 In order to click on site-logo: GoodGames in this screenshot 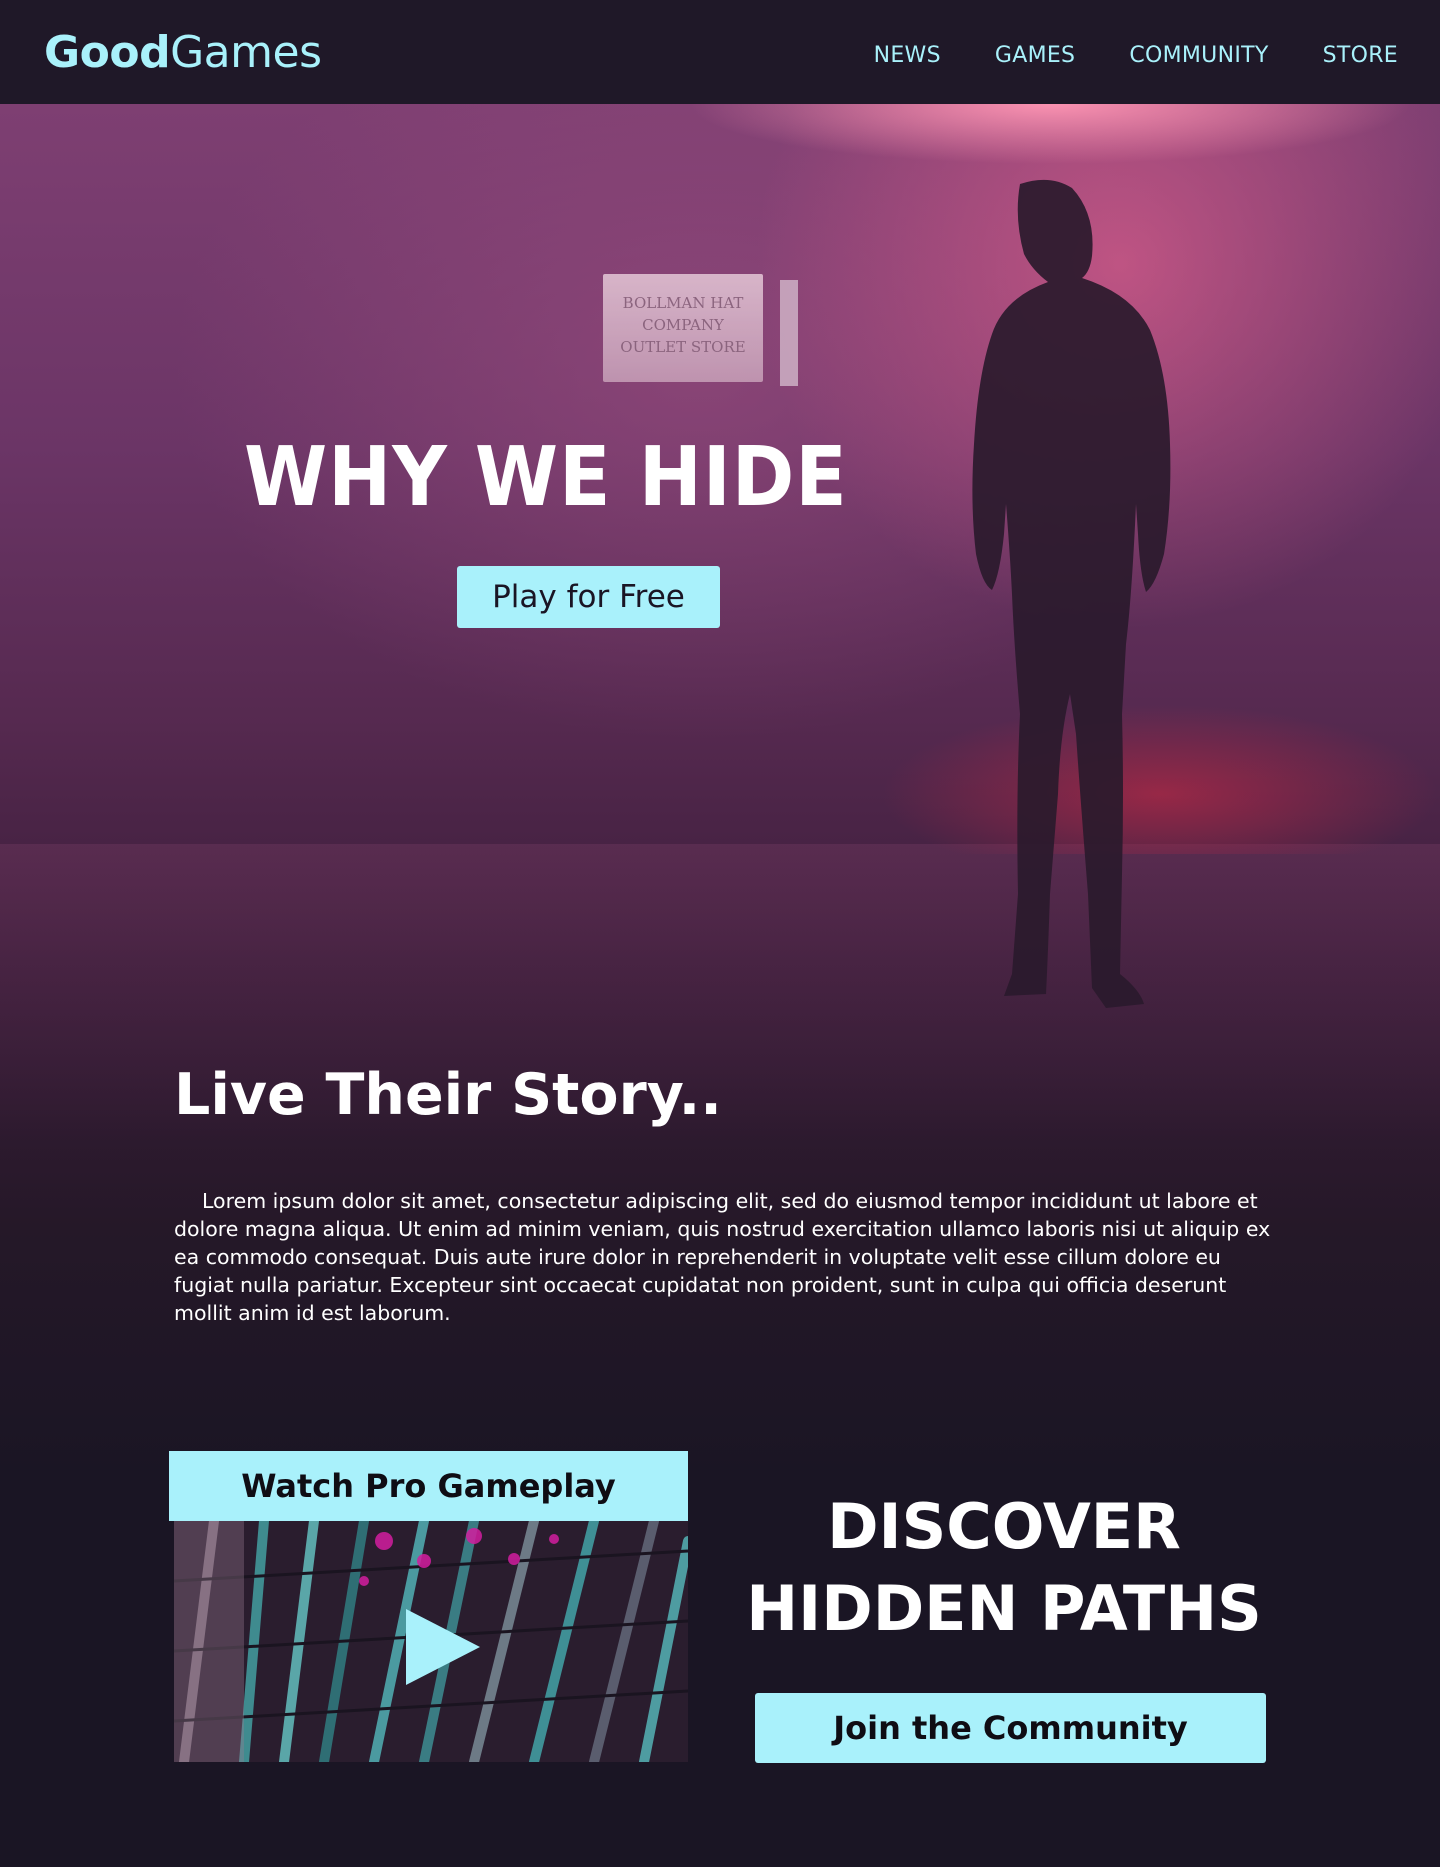, I will do `click(183, 52)`.